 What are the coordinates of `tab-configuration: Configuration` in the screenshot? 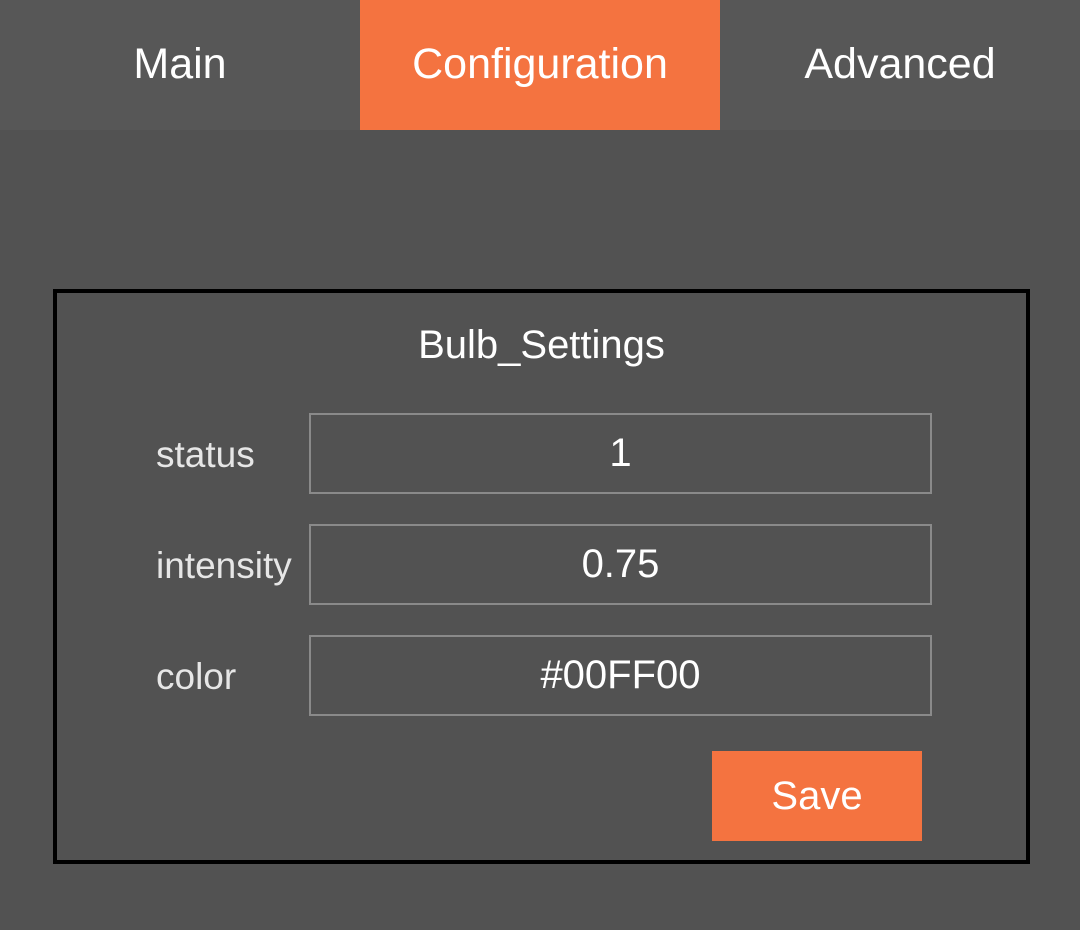 It's located at (540, 65).